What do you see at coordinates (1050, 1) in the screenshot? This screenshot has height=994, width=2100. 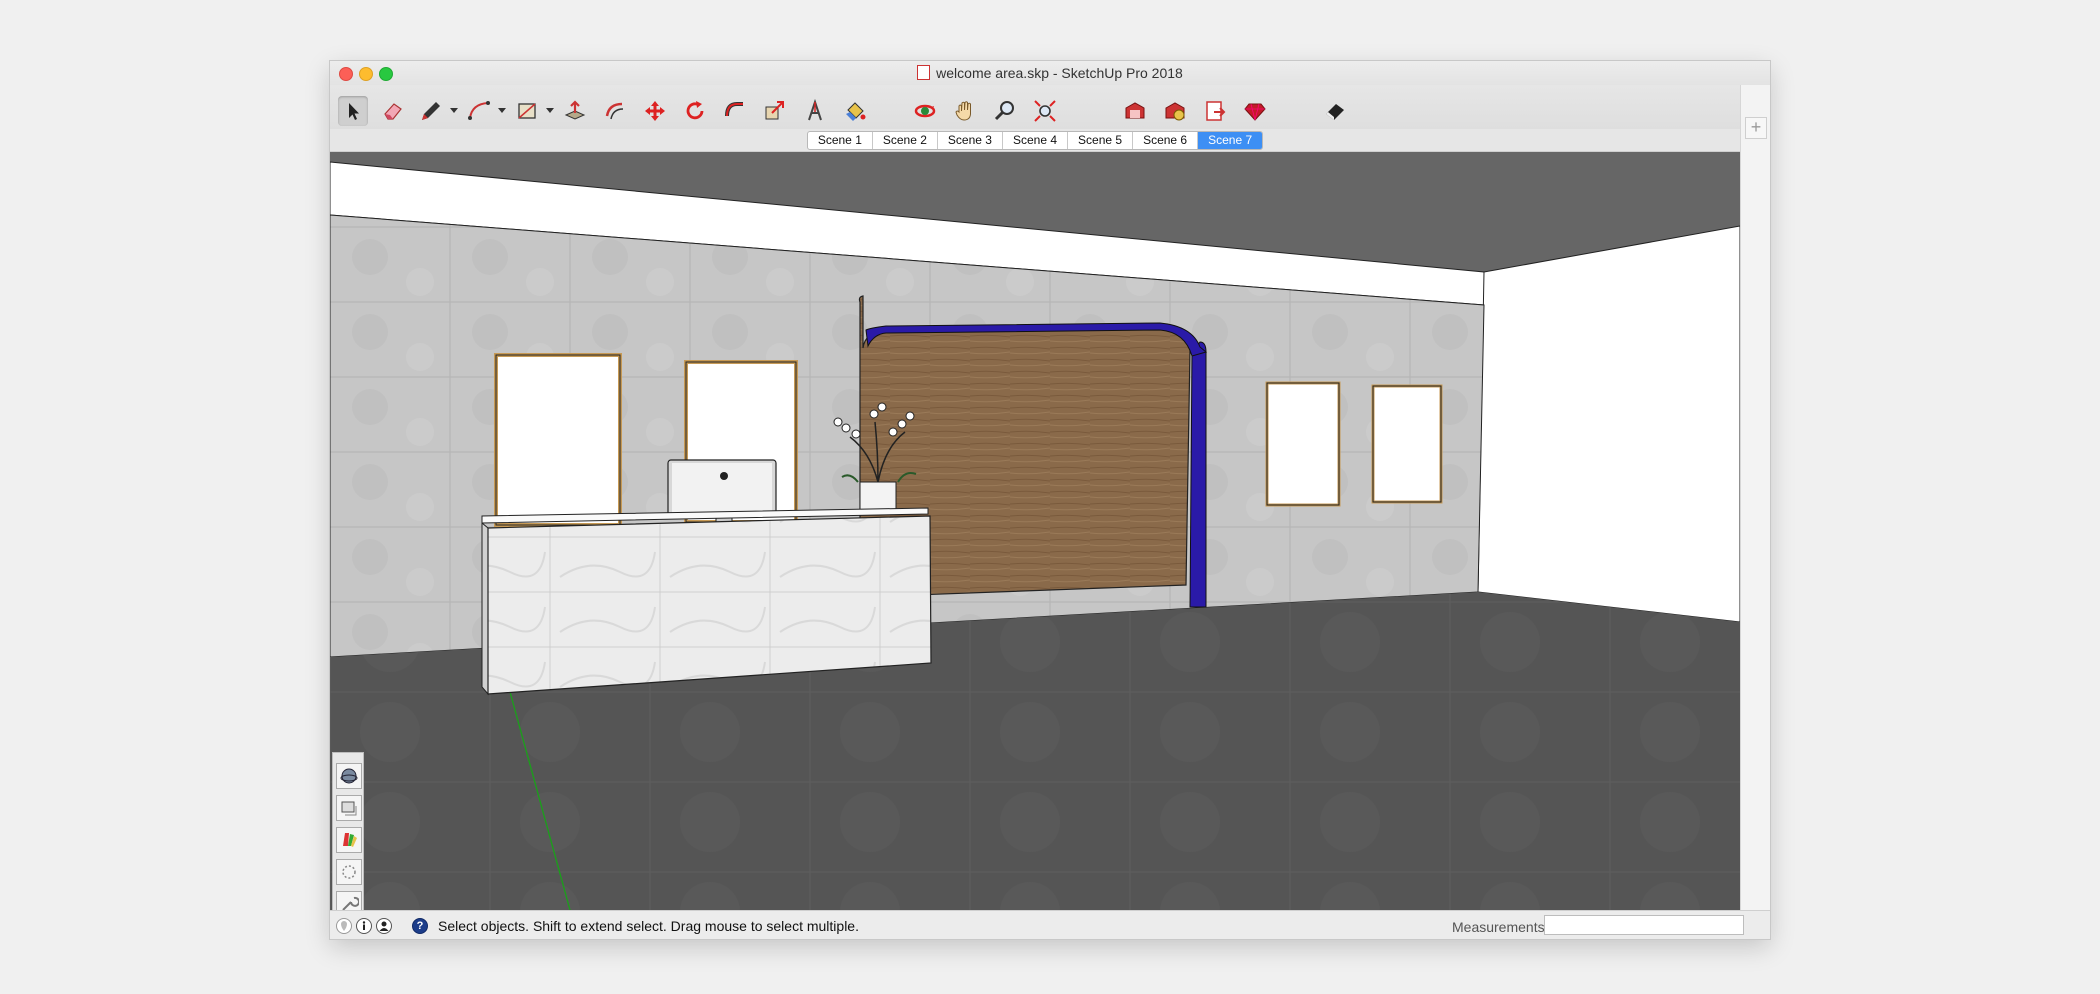 I see `desktop-background` at bounding box center [1050, 1].